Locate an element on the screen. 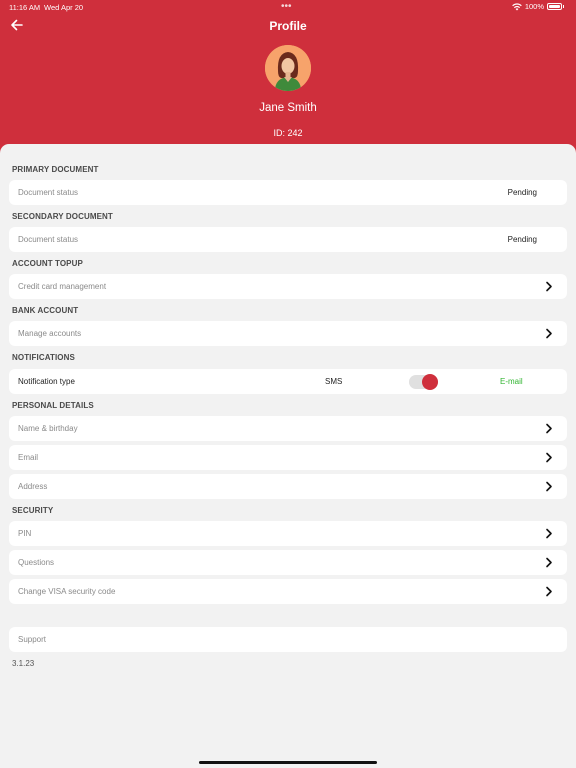 The image size is (576, 768). status-date: Wed Apr 20 is located at coordinates (64, 7).